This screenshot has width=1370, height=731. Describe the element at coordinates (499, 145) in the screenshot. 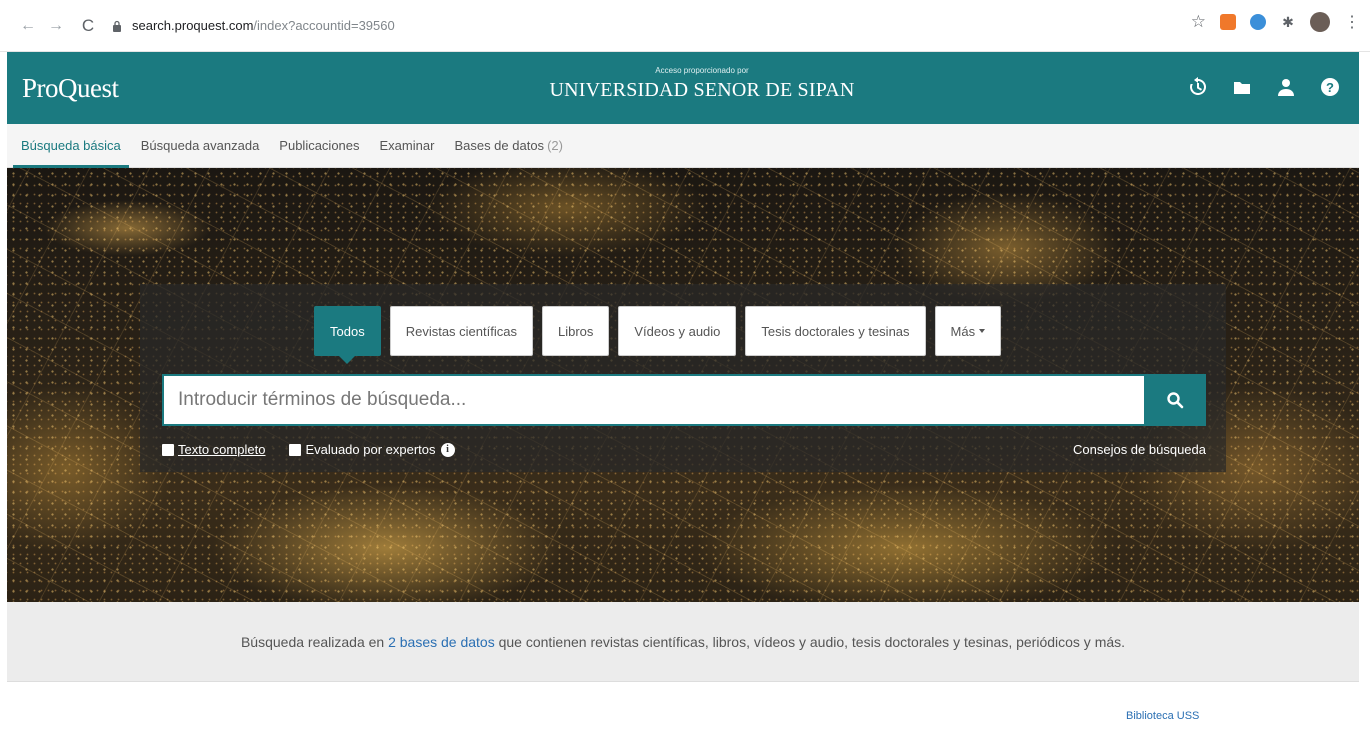

I see `nav-label: Bases de datos` at that location.